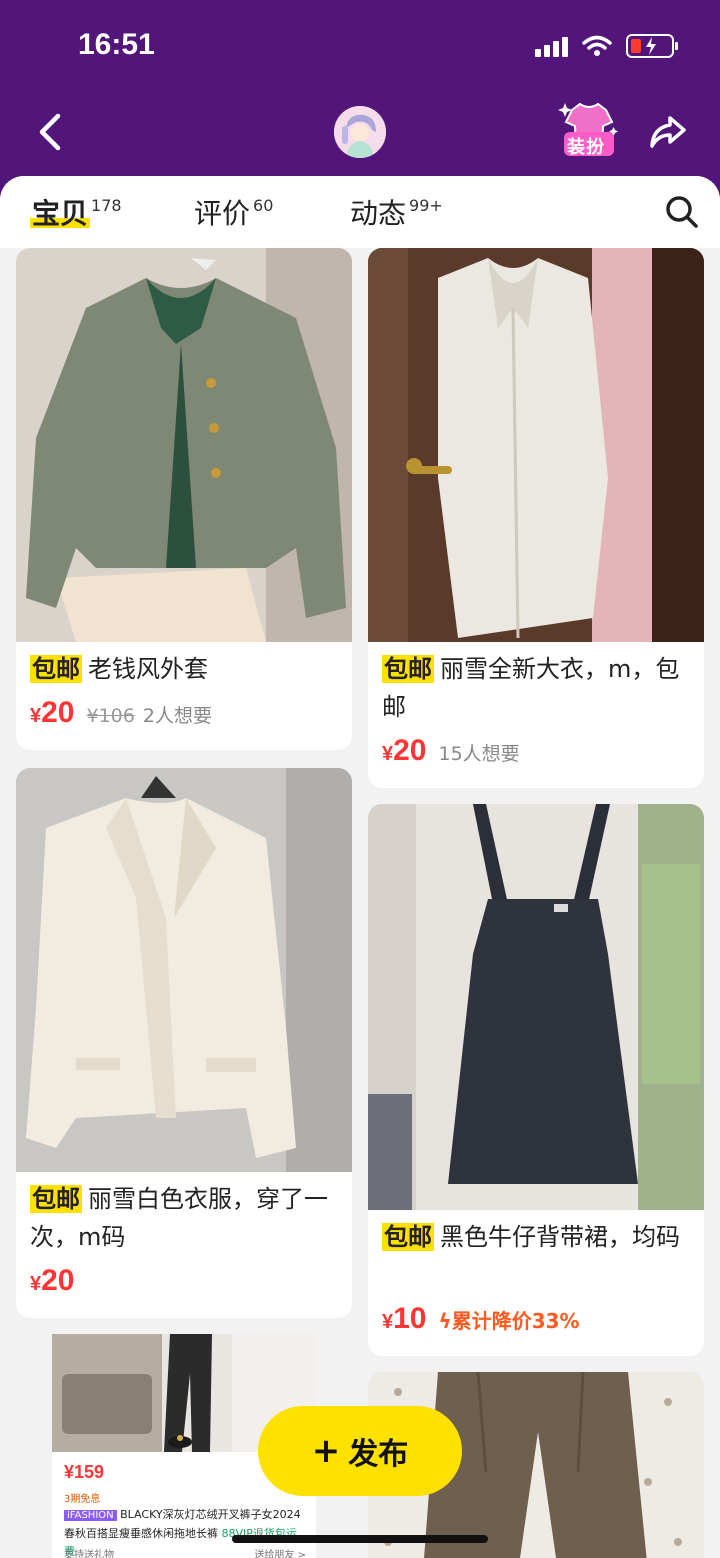  I want to click on product-title-text: 黑色牛仔背带裙，均码, so click(560, 1237).